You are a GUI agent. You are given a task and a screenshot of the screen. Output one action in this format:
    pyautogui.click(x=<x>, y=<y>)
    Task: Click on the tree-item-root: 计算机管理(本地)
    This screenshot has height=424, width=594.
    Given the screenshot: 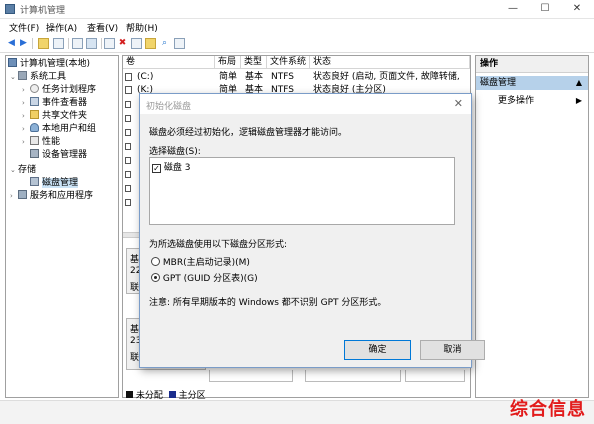 What is the action you would take?
    pyautogui.click(x=49, y=64)
    